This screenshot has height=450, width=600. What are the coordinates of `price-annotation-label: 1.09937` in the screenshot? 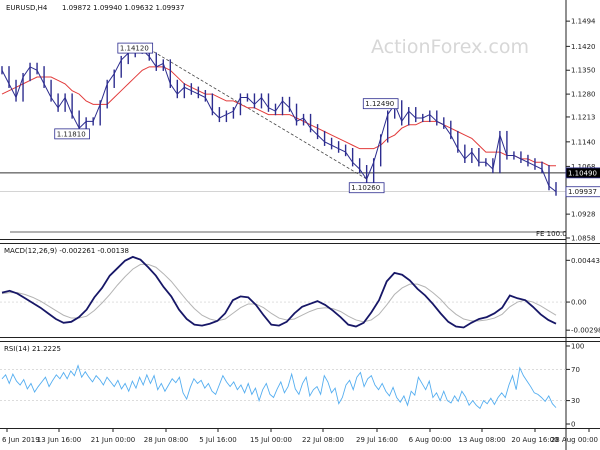 It's located at (582, 192).